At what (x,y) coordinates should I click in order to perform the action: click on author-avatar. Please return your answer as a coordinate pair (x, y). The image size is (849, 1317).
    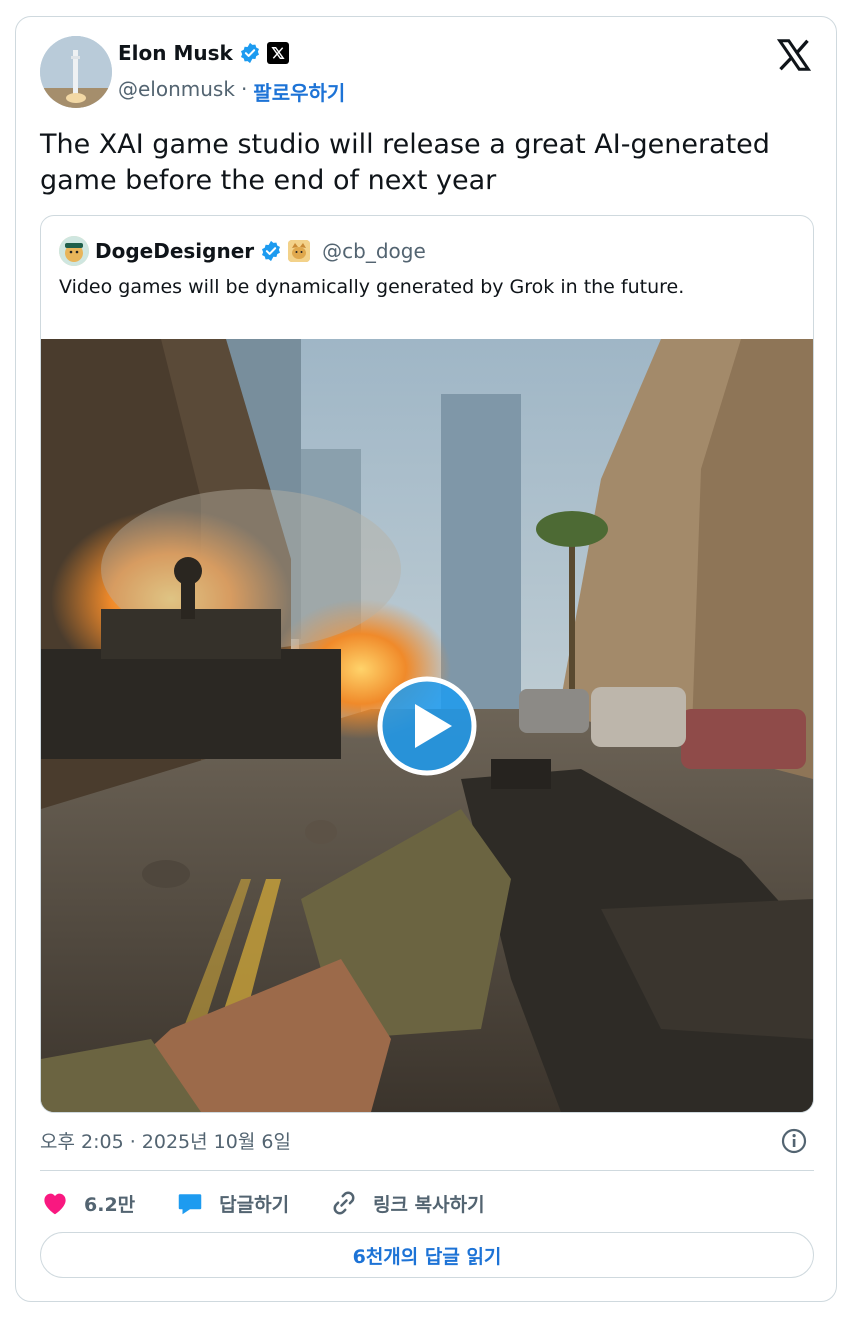
    Looking at the image, I should click on (76, 72).